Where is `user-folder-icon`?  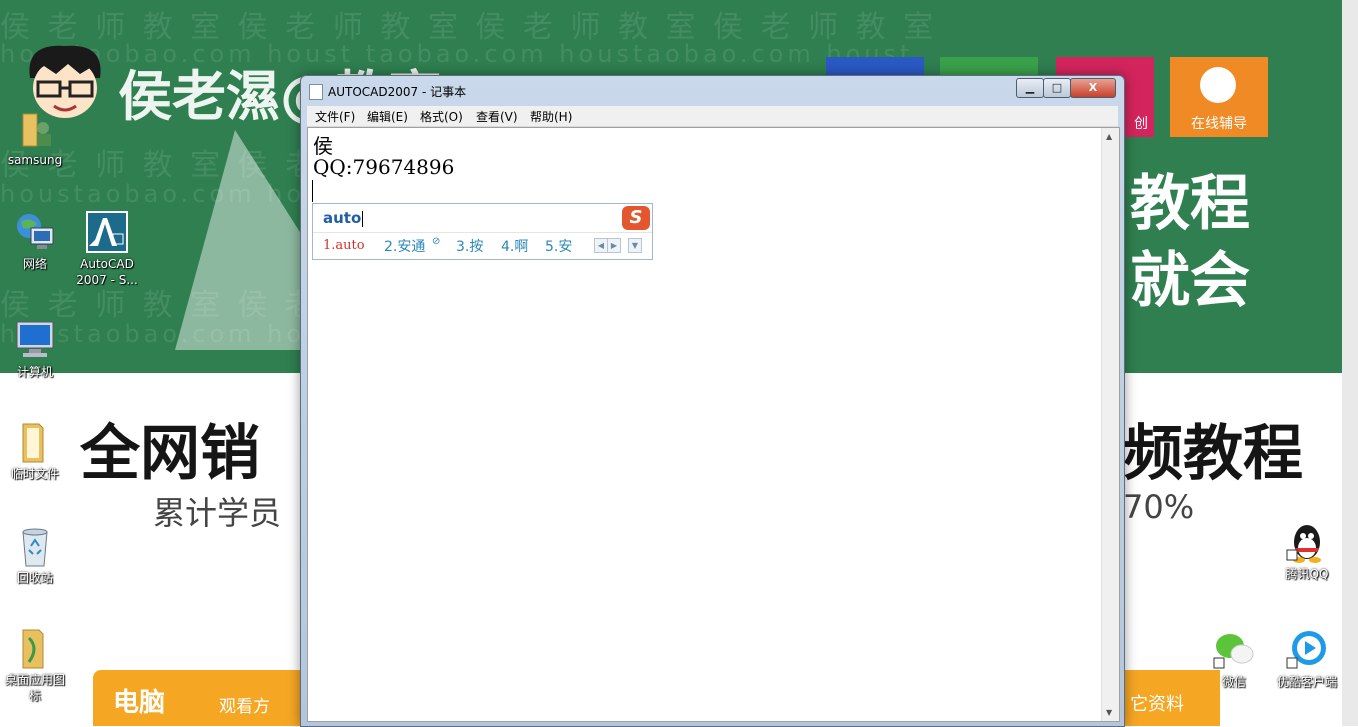 user-folder-icon is located at coordinates (36, 130).